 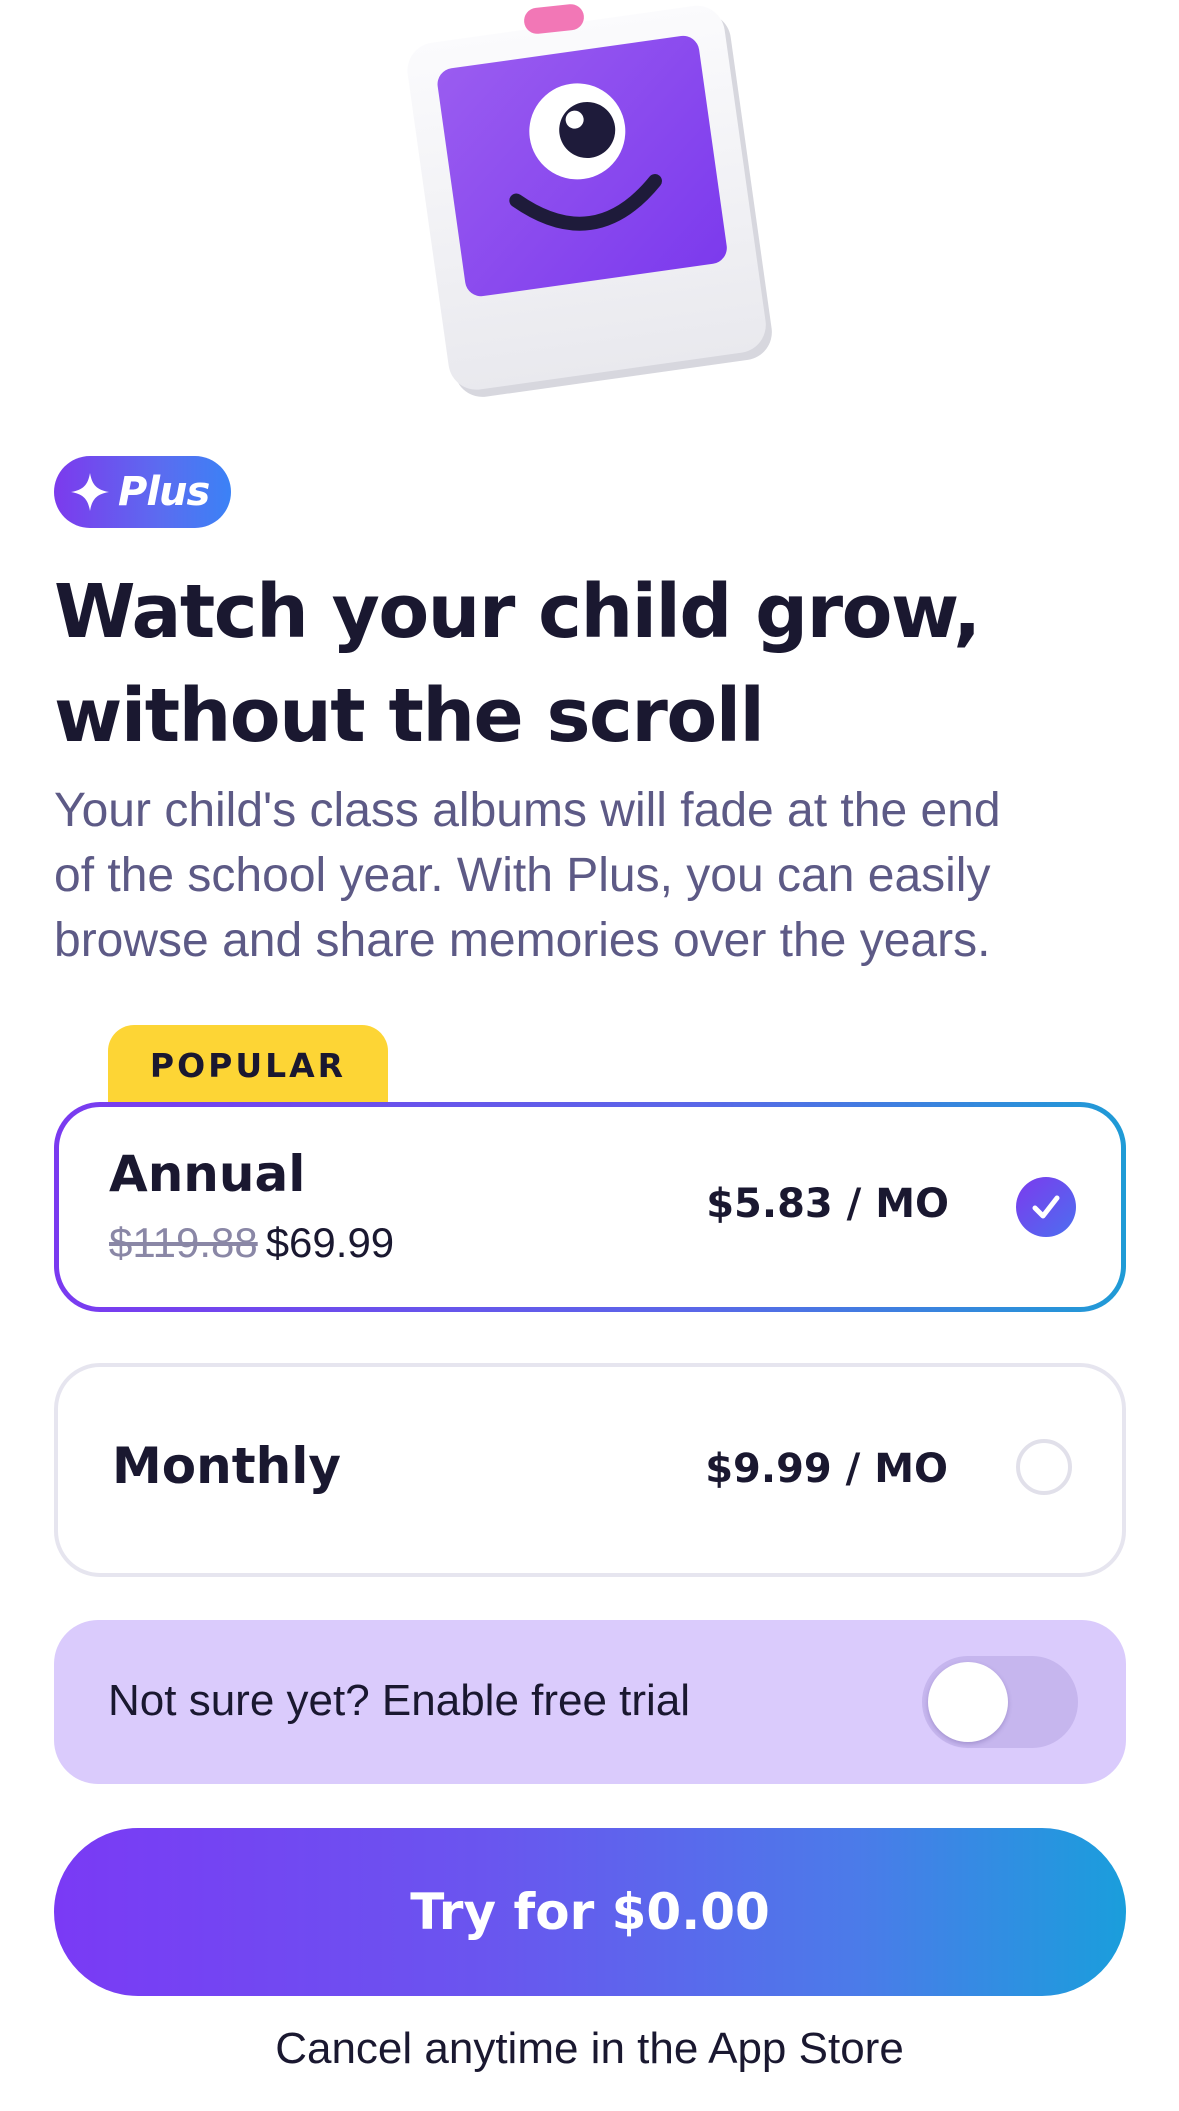 I want to click on sparkle-icon, so click(x=90, y=492).